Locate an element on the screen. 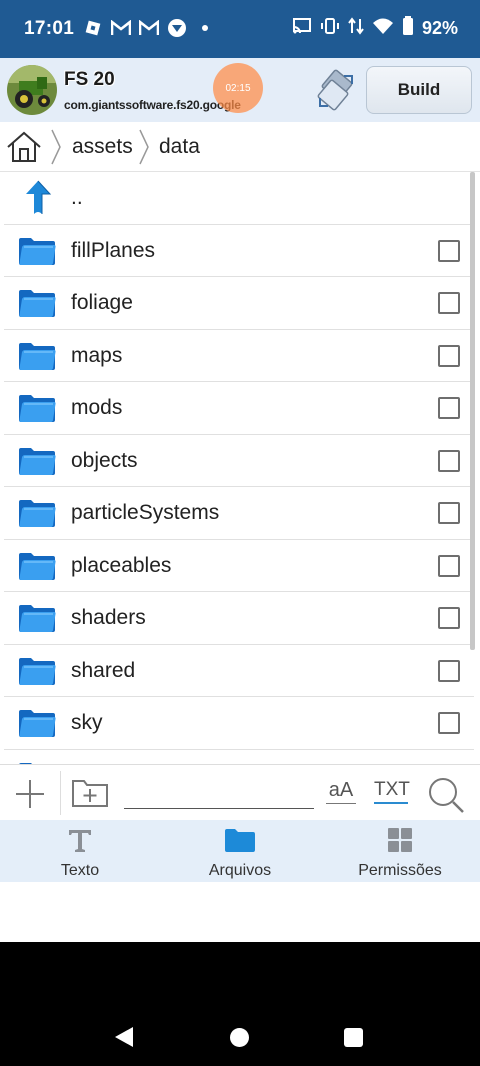 This screenshot has height=1066, width=480. battery-percent: 92% is located at coordinates (439, 28).